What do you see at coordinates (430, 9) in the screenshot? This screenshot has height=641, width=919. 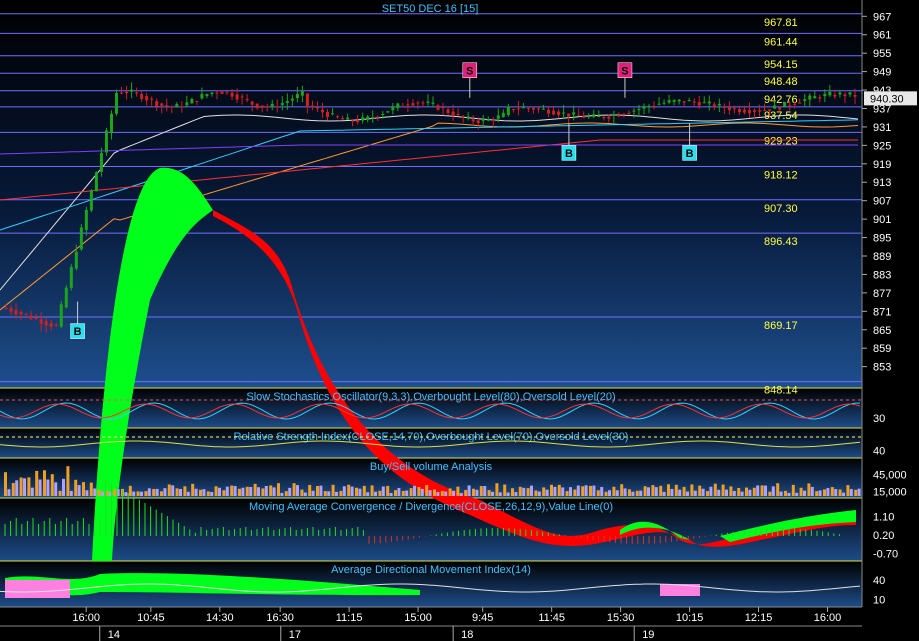 I see `chart-title: SET50 DEC 16 [15]` at bounding box center [430, 9].